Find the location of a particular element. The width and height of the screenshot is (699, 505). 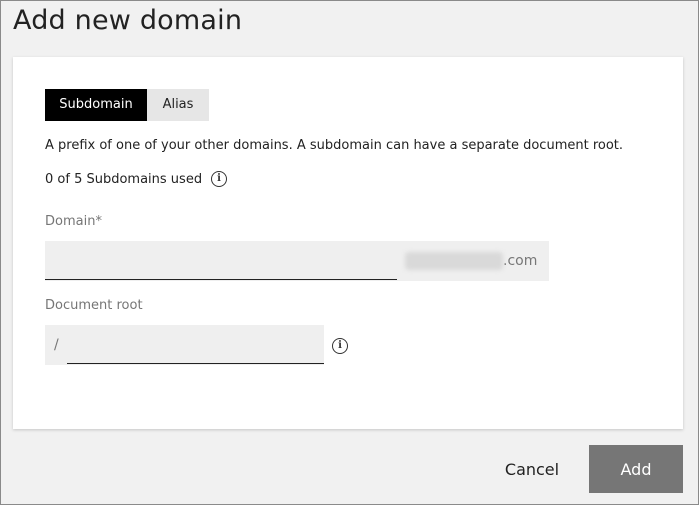

domain-suffix: .com is located at coordinates (471, 261).